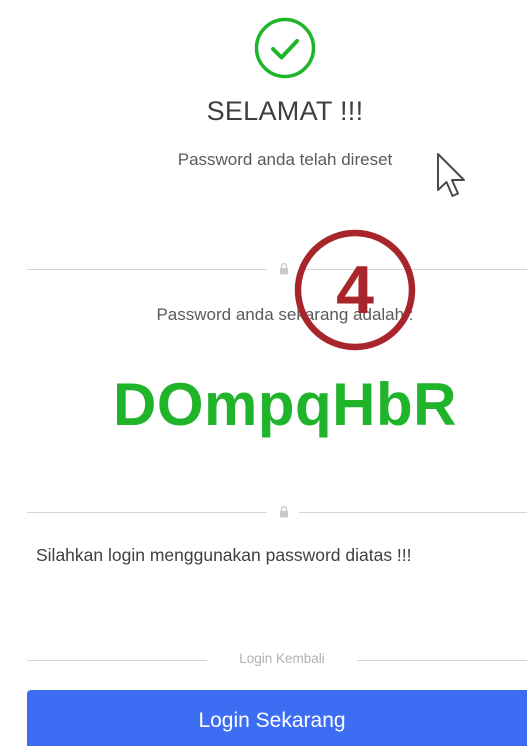  Describe the element at coordinates (285, 404) in the screenshot. I see `new-password-value: DOmpqHbR` at that location.